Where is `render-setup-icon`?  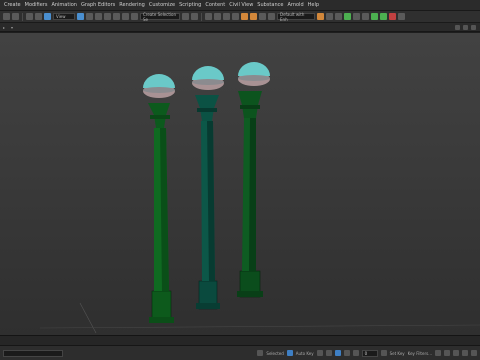
render-setup-icon is located at coordinates (244, 16).